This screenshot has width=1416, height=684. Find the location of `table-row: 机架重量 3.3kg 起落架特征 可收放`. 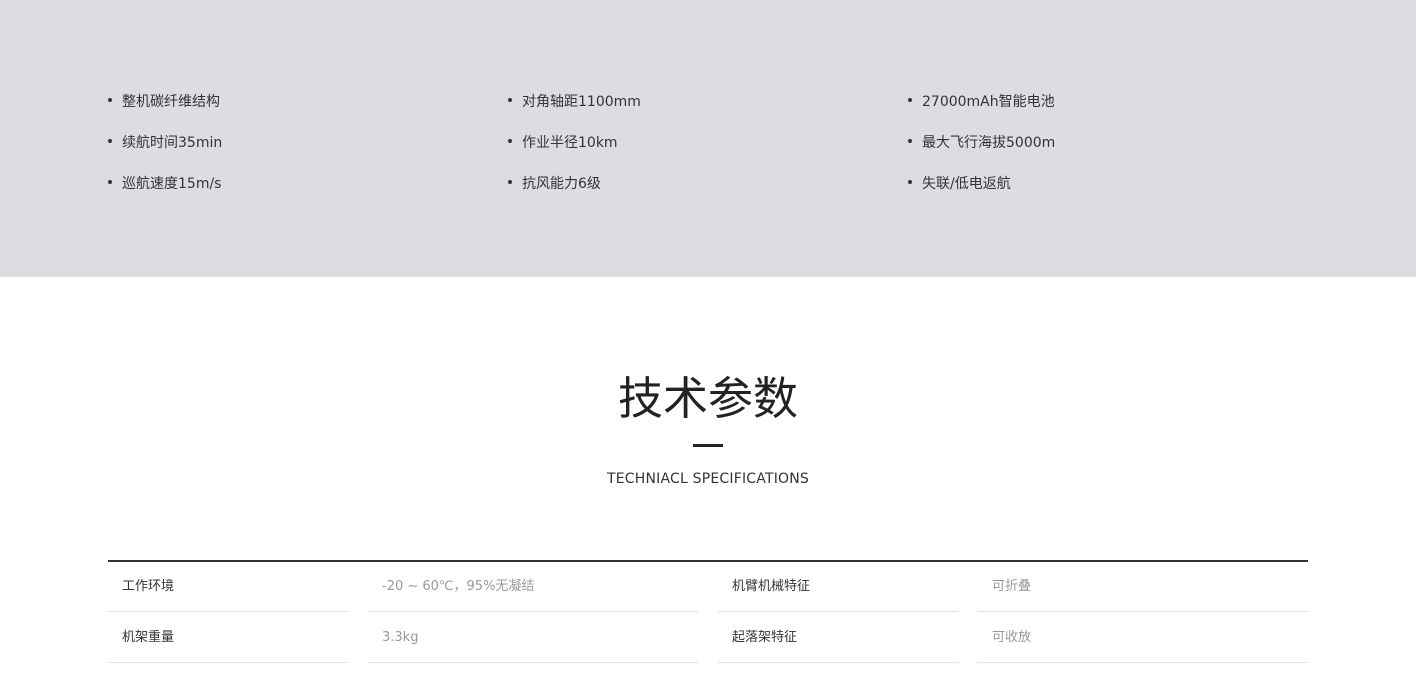

table-row: 机架重量 3.3kg 起落架特征 可收放 is located at coordinates (708, 638).